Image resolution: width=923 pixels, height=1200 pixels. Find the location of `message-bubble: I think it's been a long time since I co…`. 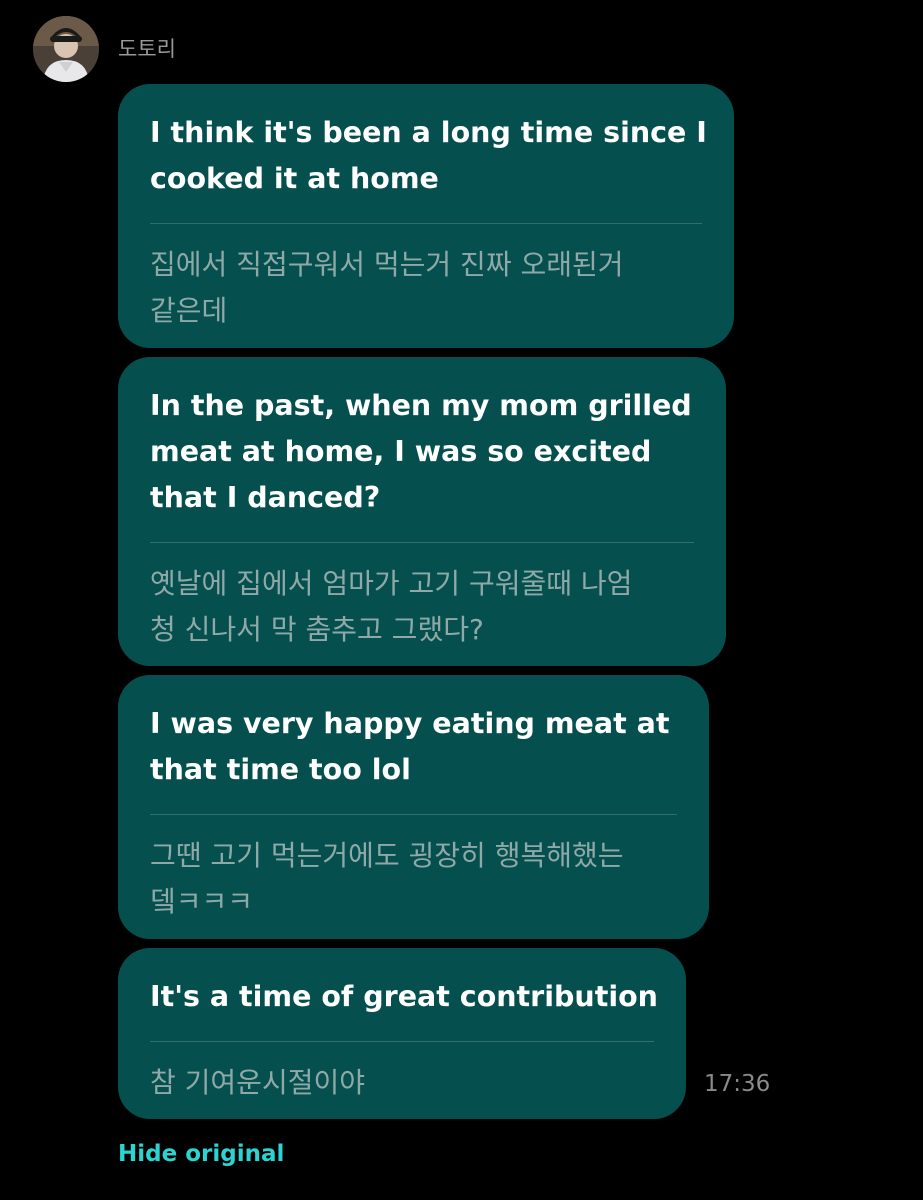

message-bubble: I think it's been a long time since I co… is located at coordinates (426, 216).